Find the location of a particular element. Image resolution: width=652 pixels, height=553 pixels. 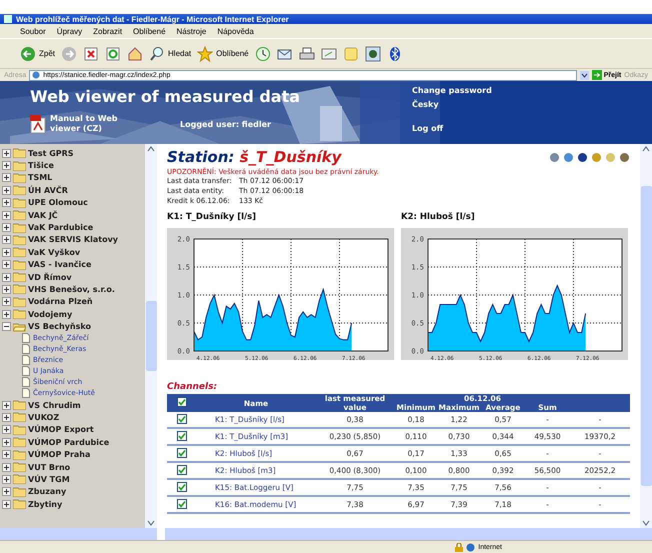

menu-item: Zobrazit is located at coordinates (107, 31).